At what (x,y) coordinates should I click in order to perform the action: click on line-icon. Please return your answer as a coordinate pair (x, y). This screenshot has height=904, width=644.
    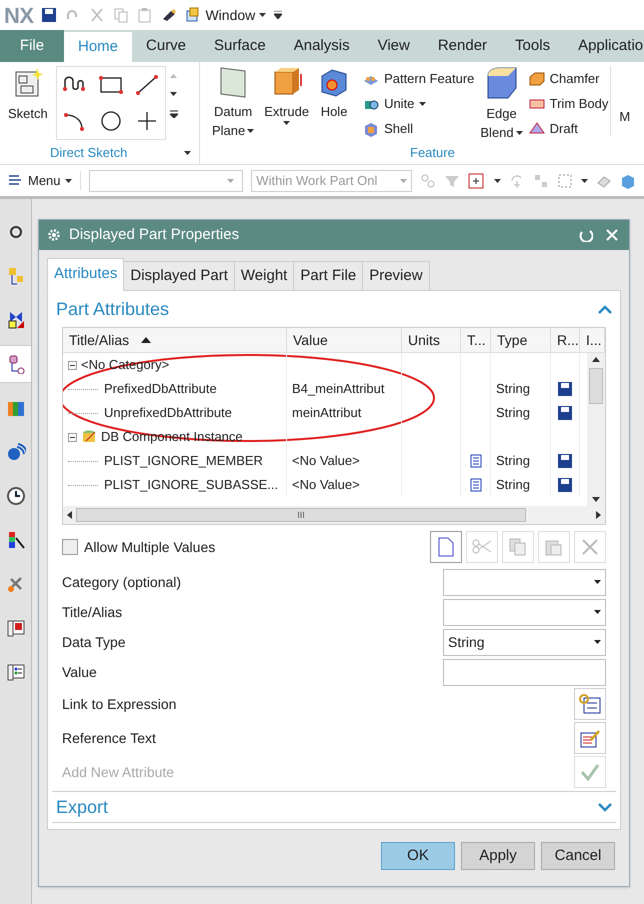
    Looking at the image, I should click on (146, 84).